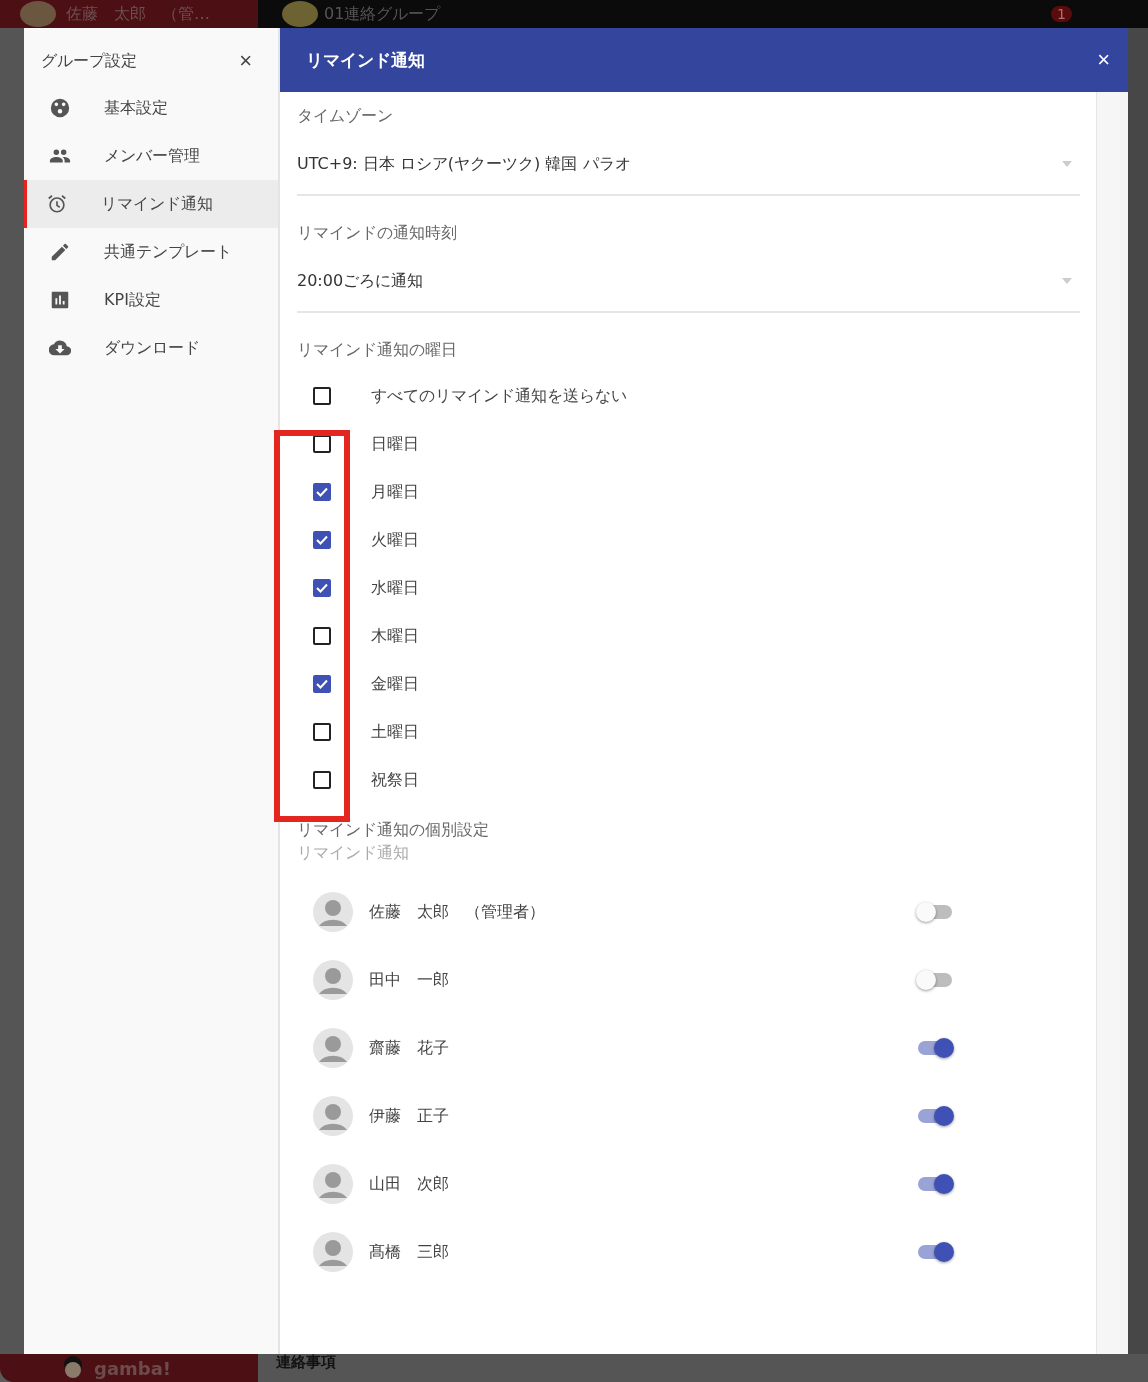  I want to click on bar-chart-icon, so click(60, 300).